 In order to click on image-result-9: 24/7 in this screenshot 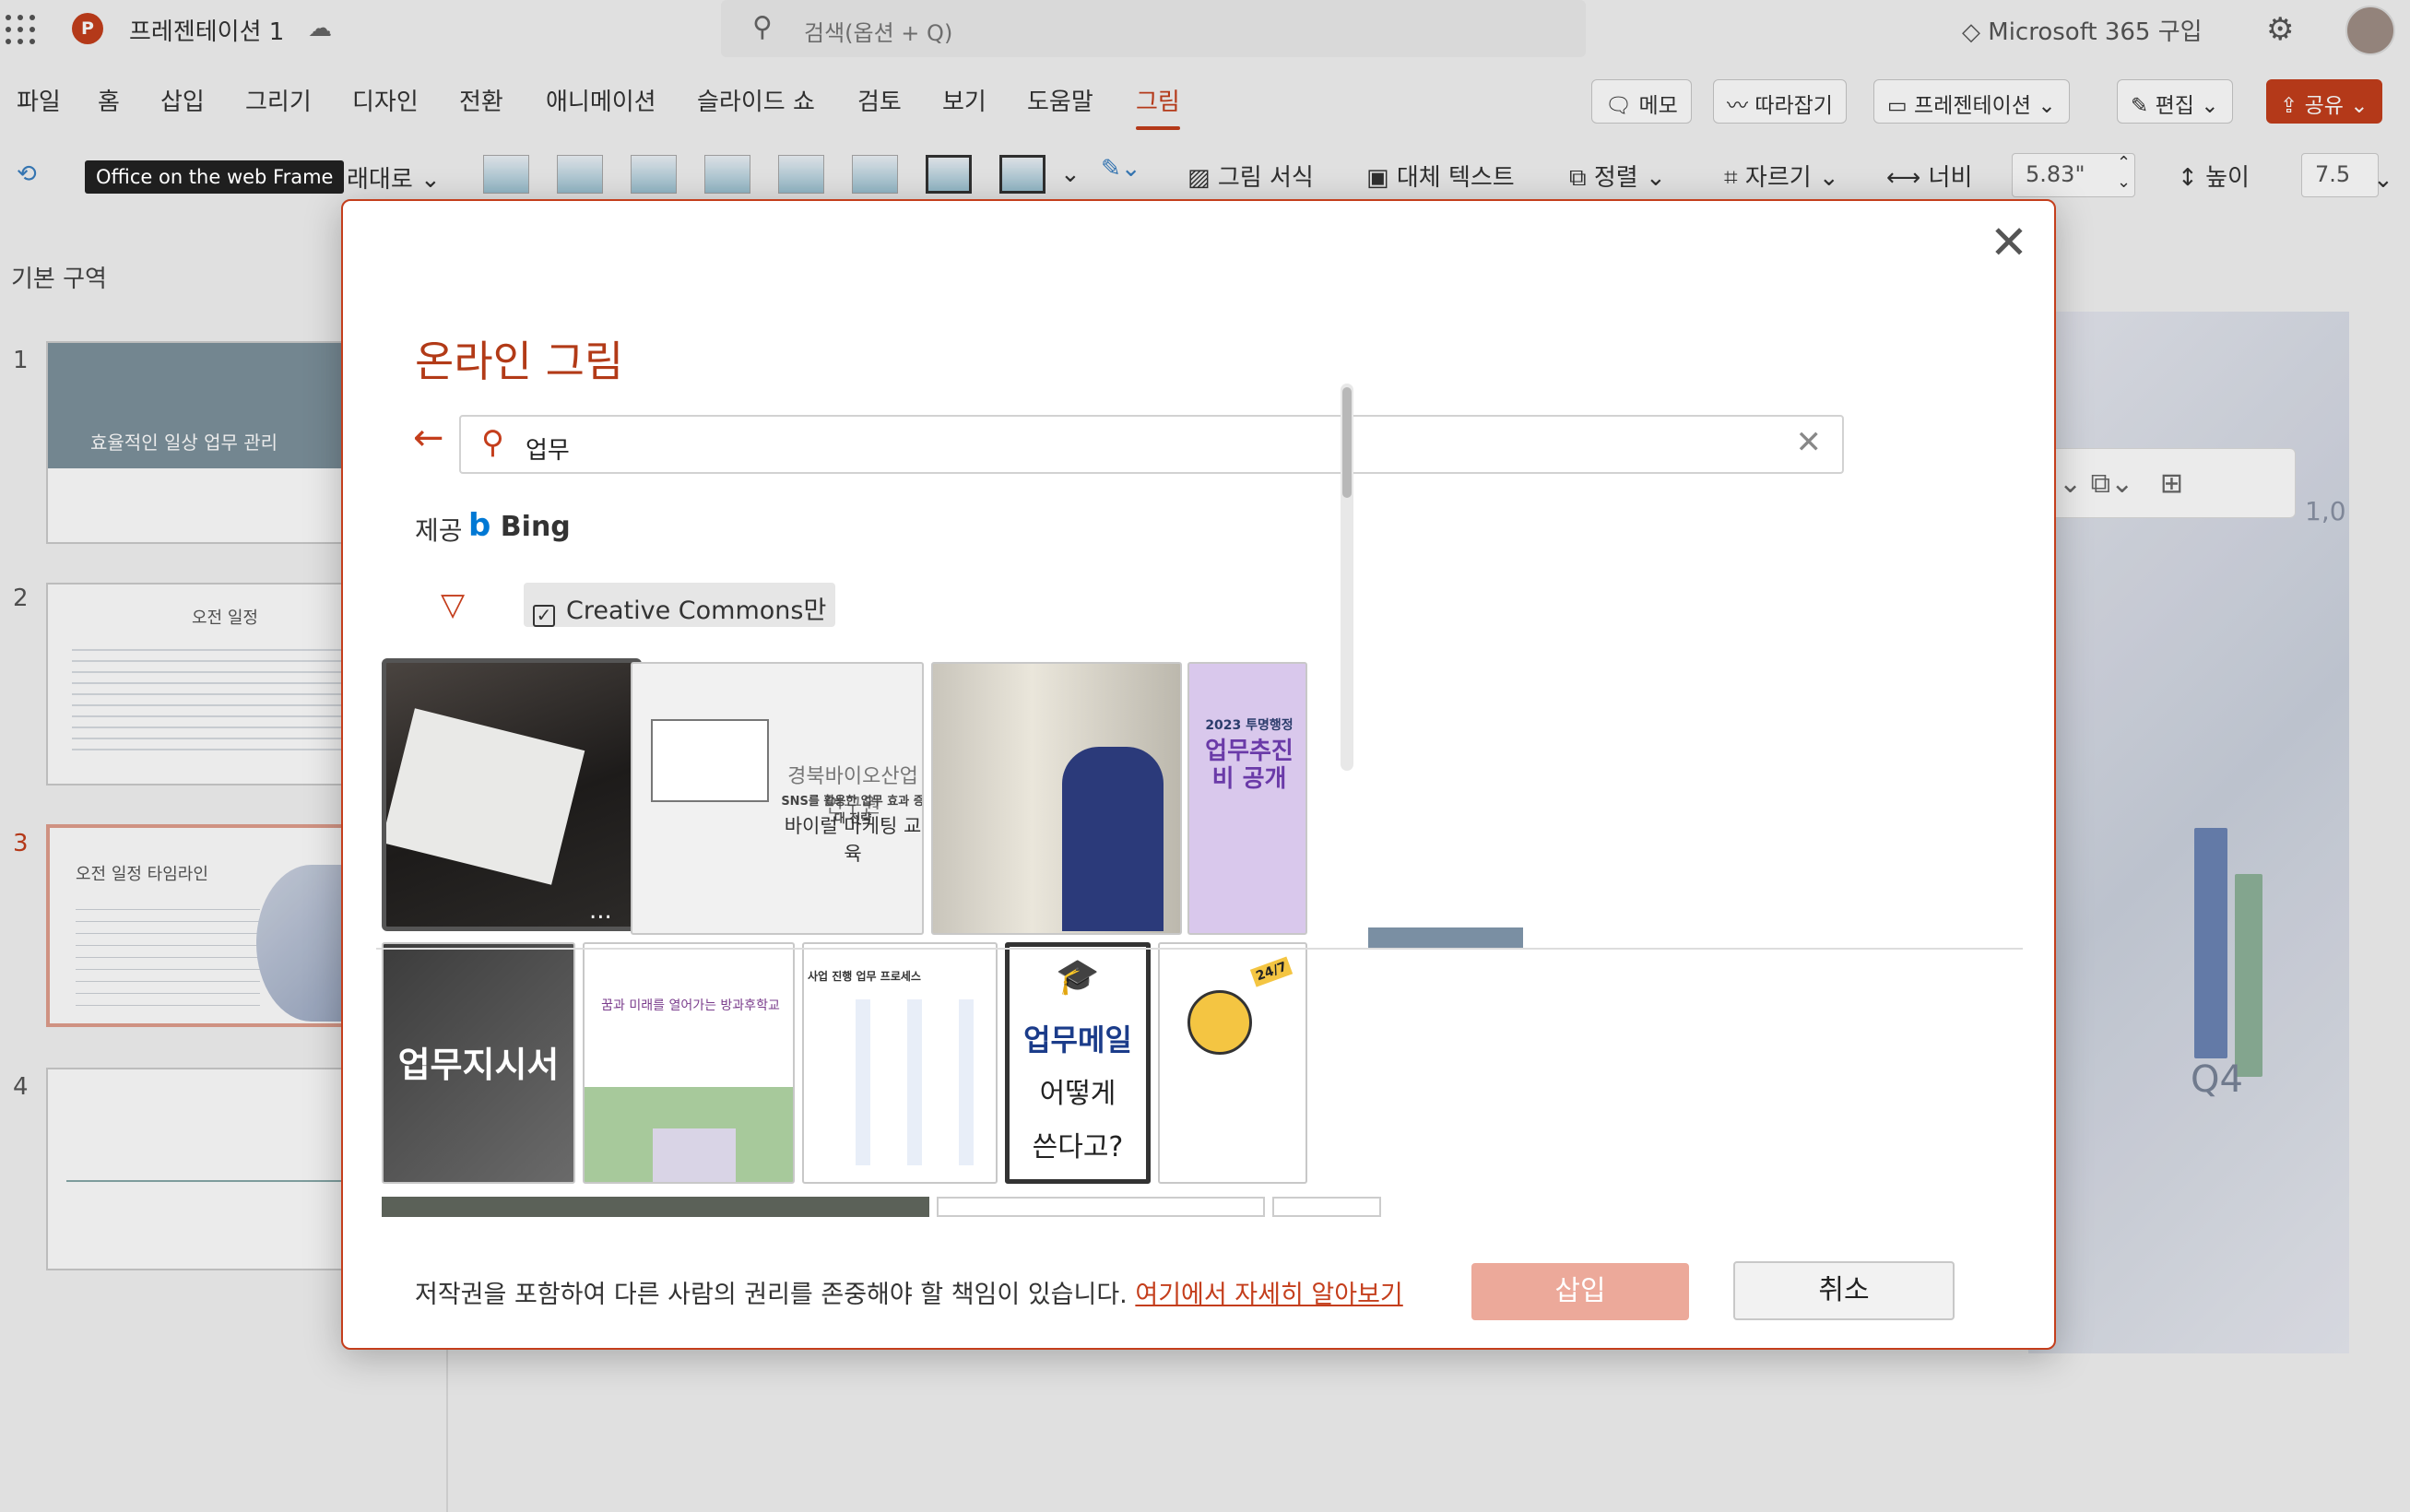, I will do `click(1232, 1063)`.